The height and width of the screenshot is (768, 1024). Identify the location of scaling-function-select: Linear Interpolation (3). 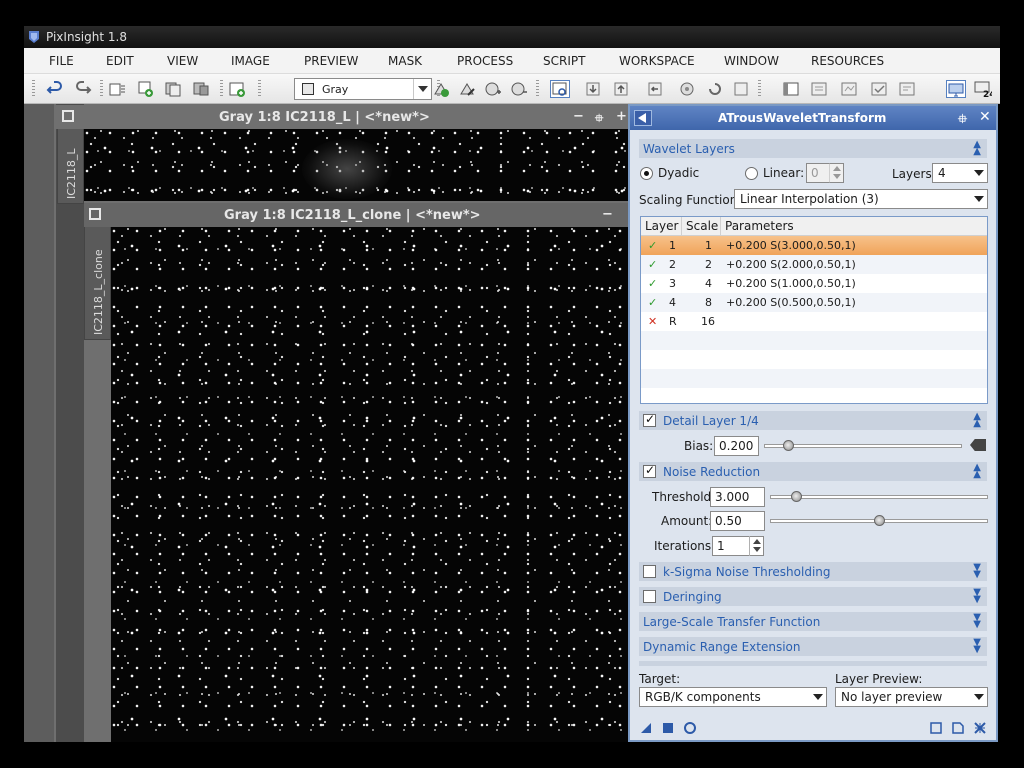
(861, 199).